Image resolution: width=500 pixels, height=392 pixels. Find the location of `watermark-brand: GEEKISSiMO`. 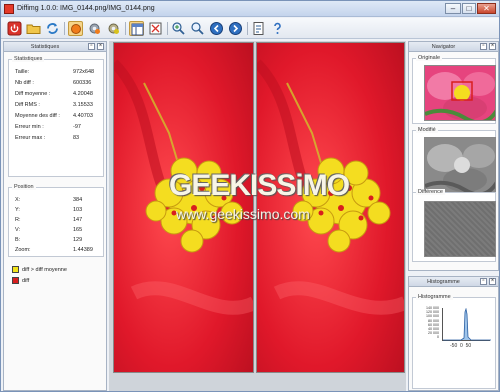

watermark-brand: GEEKISSiMO is located at coordinates (259, 185).